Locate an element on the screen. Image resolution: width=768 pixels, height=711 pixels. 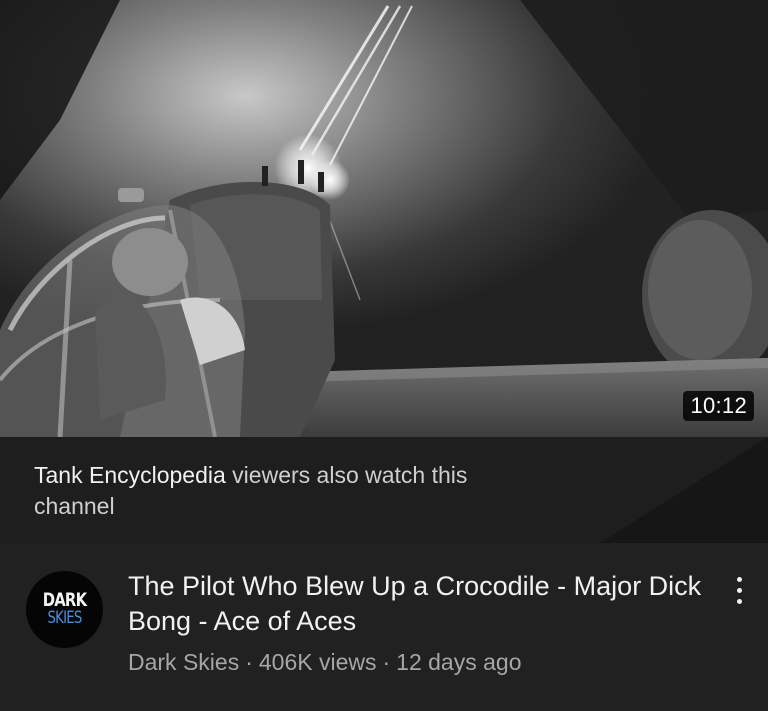
view-count: 406K views is located at coordinates (317, 662).